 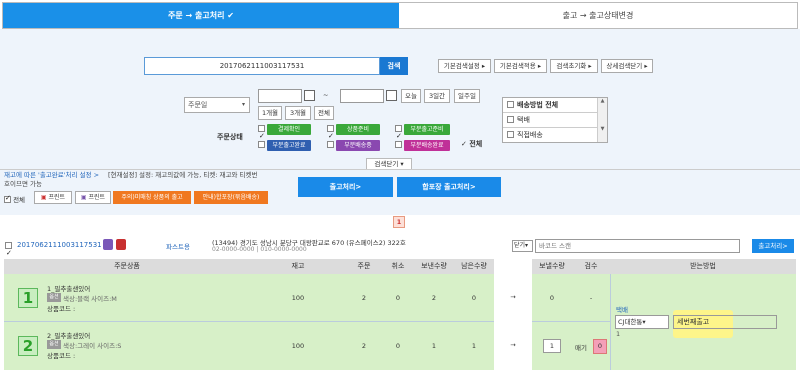 What do you see at coordinates (474, 266) in the screenshot?
I see `col-header-remain: 남은수량` at bounding box center [474, 266].